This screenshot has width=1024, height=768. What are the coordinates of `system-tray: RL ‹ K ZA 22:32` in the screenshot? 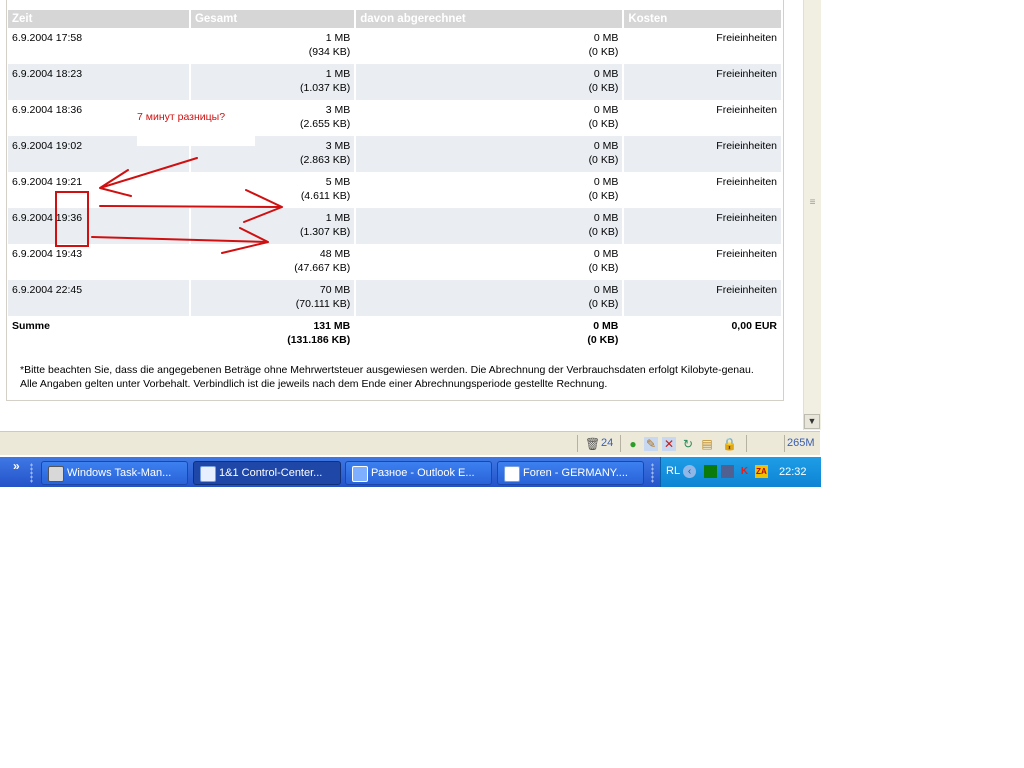 It's located at (740, 472).